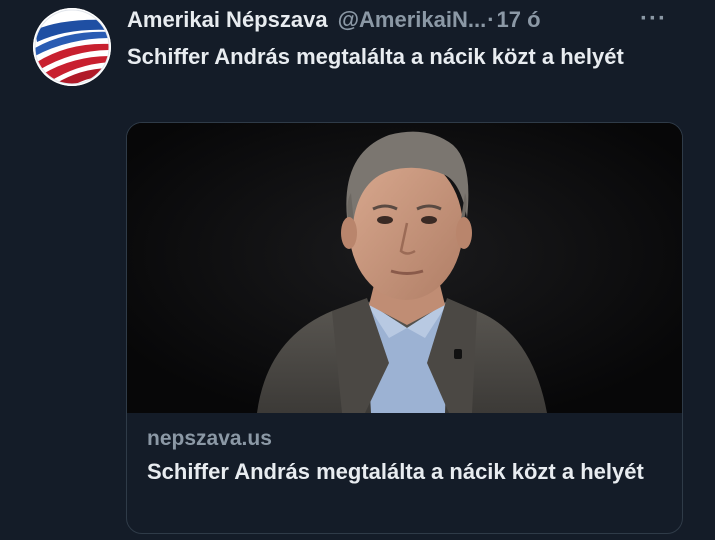 The height and width of the screenshot is (540, 715). I want to click on tweet-timestamp: 17 ó, so click(519, 20).